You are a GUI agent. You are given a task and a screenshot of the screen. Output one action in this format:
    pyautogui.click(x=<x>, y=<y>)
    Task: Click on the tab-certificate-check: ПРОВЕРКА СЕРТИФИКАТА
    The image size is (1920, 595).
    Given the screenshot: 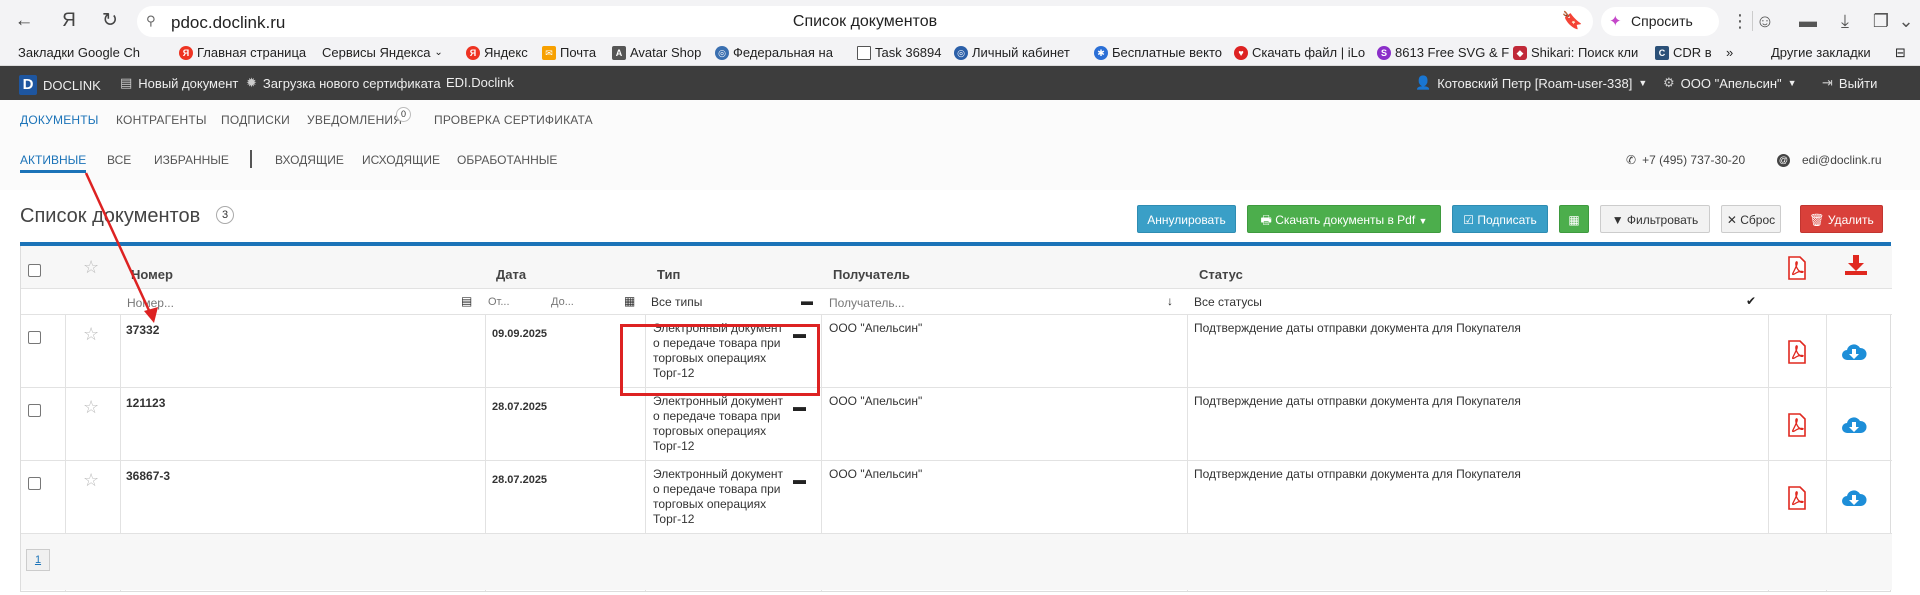 What is the action you would take?
    pyautogui.click(x=513, y=120)
    